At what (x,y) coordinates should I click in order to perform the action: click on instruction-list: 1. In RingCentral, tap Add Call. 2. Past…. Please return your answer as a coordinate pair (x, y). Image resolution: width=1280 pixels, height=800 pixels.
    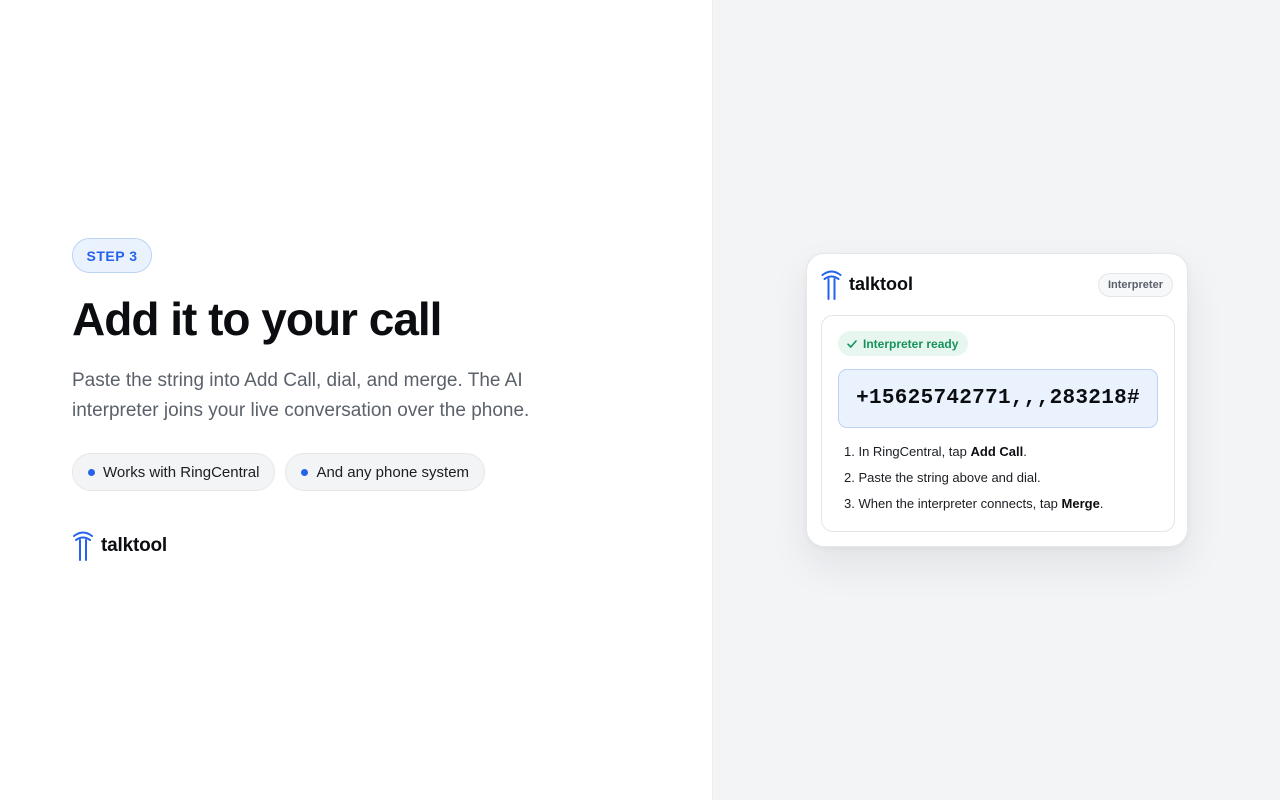
    Looking at the image, I should click on (973, 481).